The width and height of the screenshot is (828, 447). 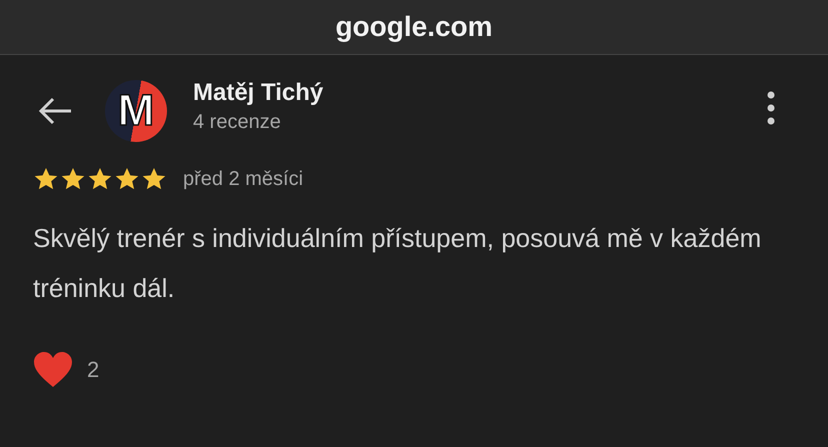 I want to click on heart-icon, so click(x=53, y=370).